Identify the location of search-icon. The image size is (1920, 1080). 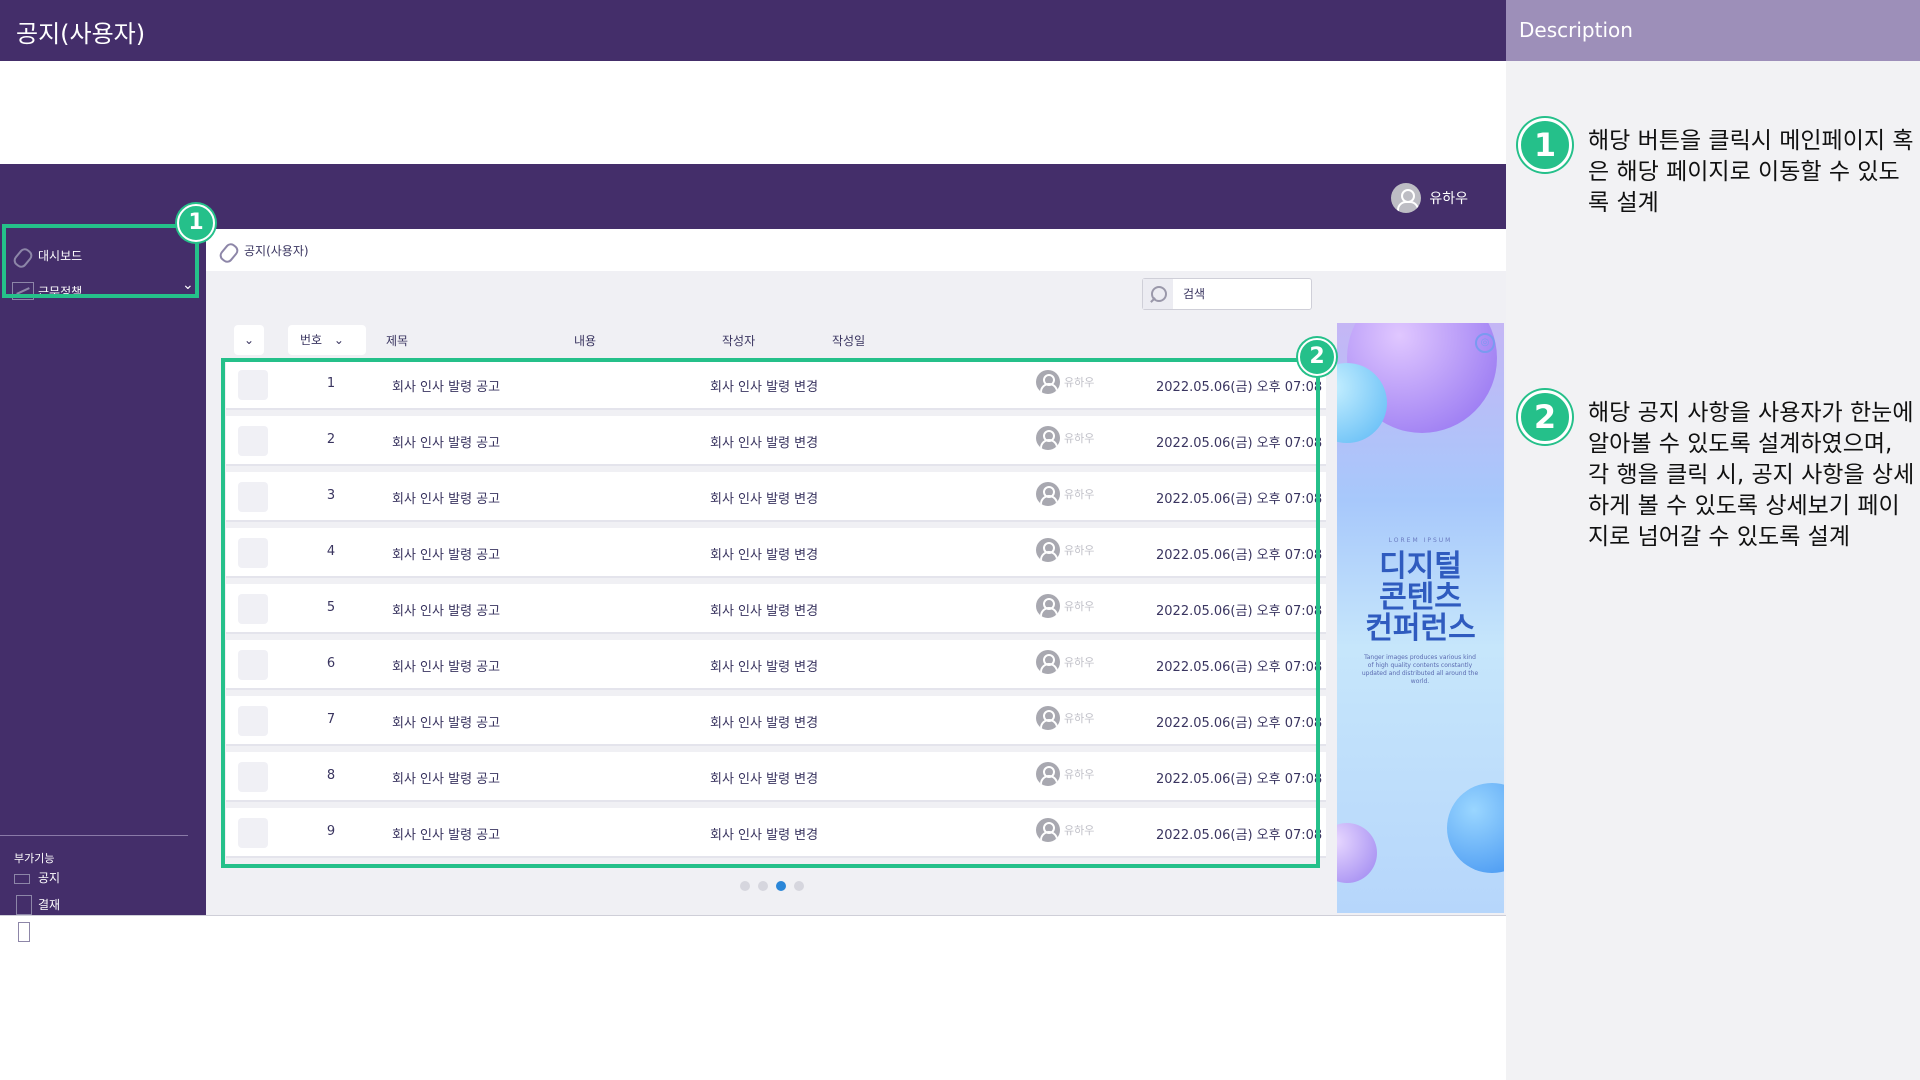
(1158, 294).